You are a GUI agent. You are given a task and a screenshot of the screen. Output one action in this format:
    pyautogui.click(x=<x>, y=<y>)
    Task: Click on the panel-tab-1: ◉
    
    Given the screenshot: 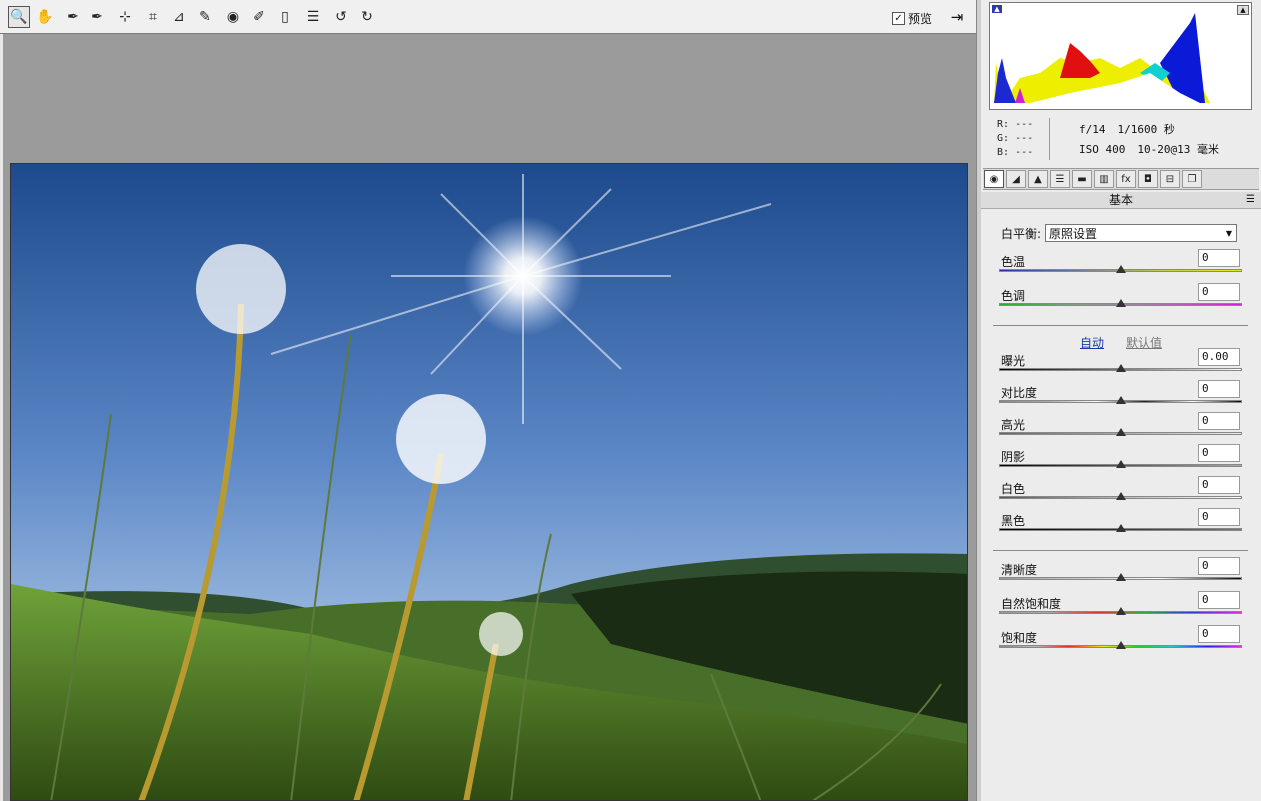 What is the action you would take?
    pyautogui.click(x=994, y=179)
    